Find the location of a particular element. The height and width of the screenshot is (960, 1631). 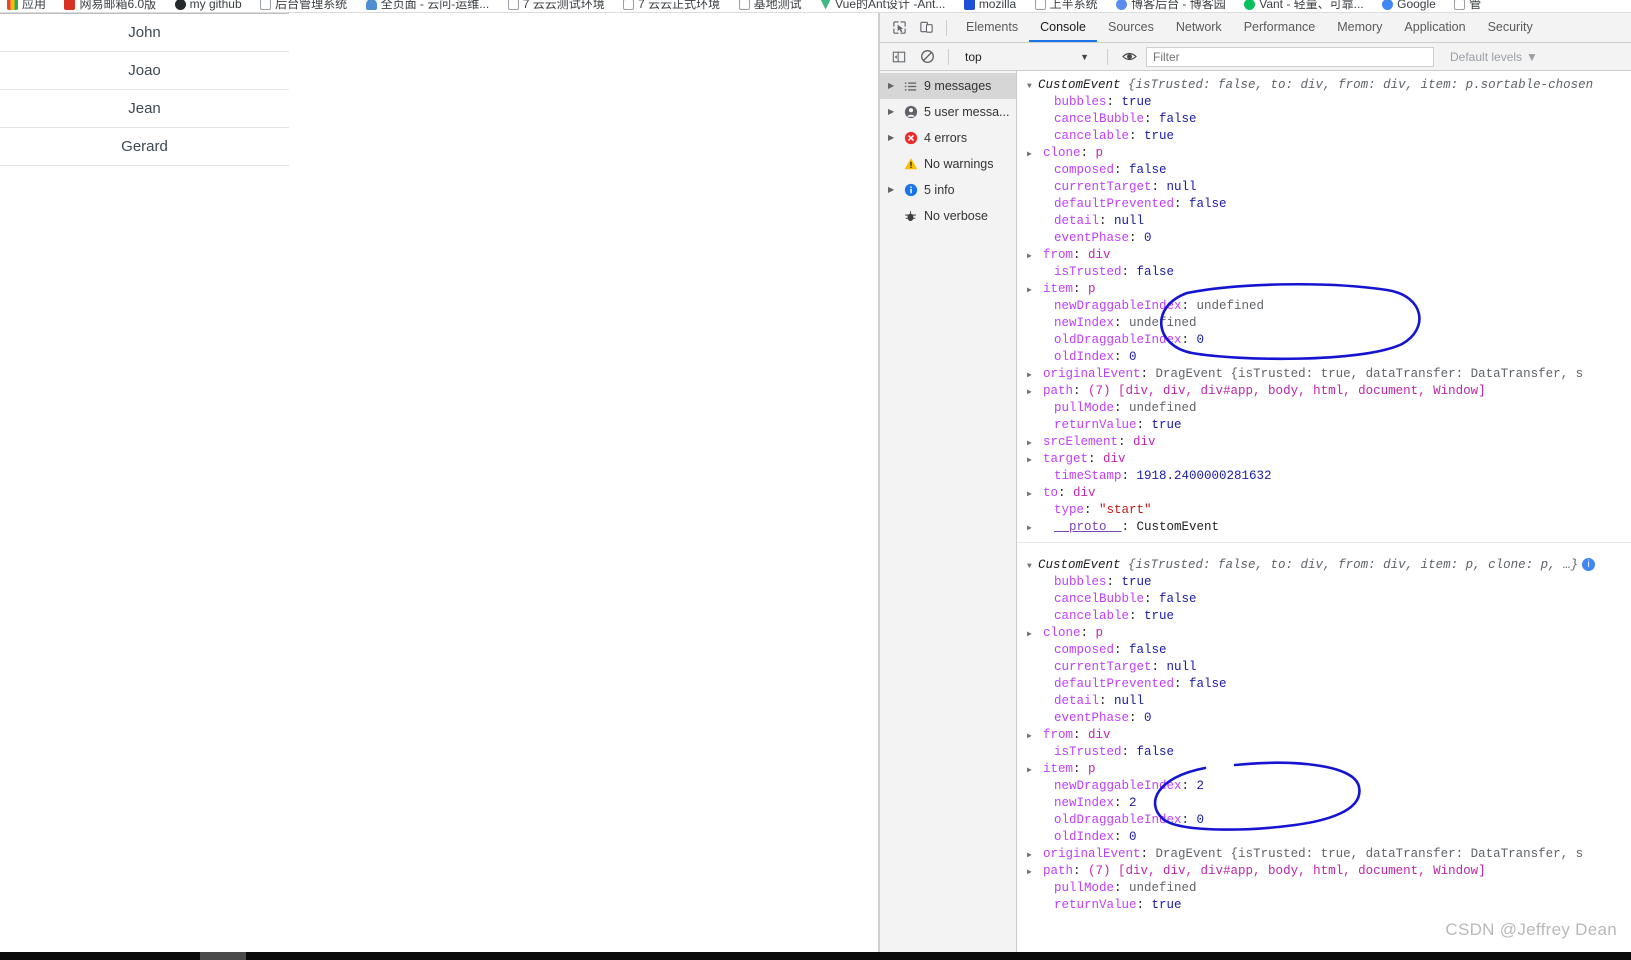

info-badge-icon: i is located at coordinates (1589, 565).